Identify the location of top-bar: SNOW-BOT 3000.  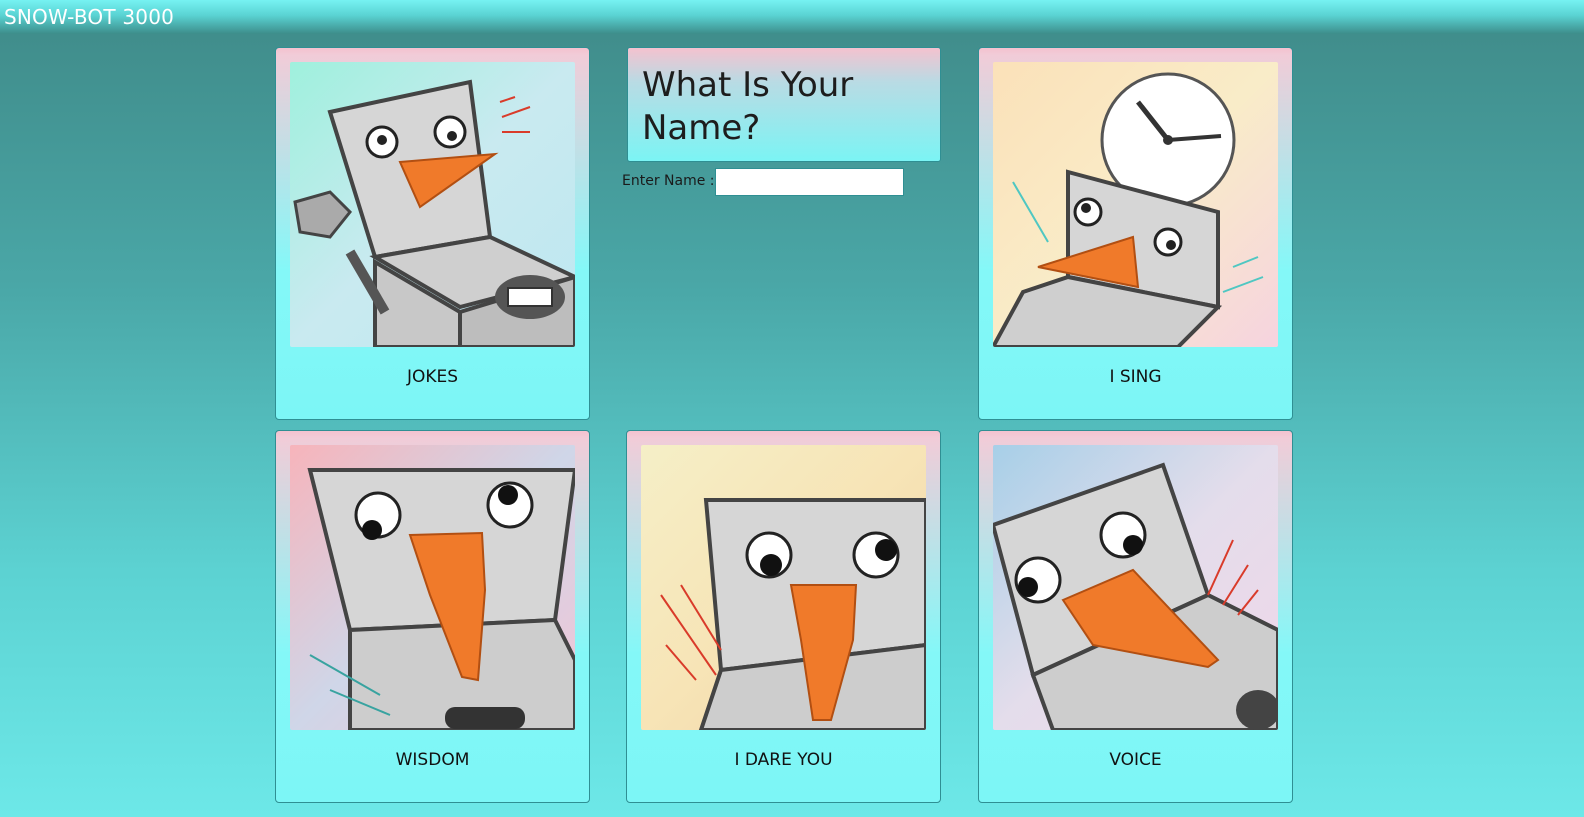
(792, 17).